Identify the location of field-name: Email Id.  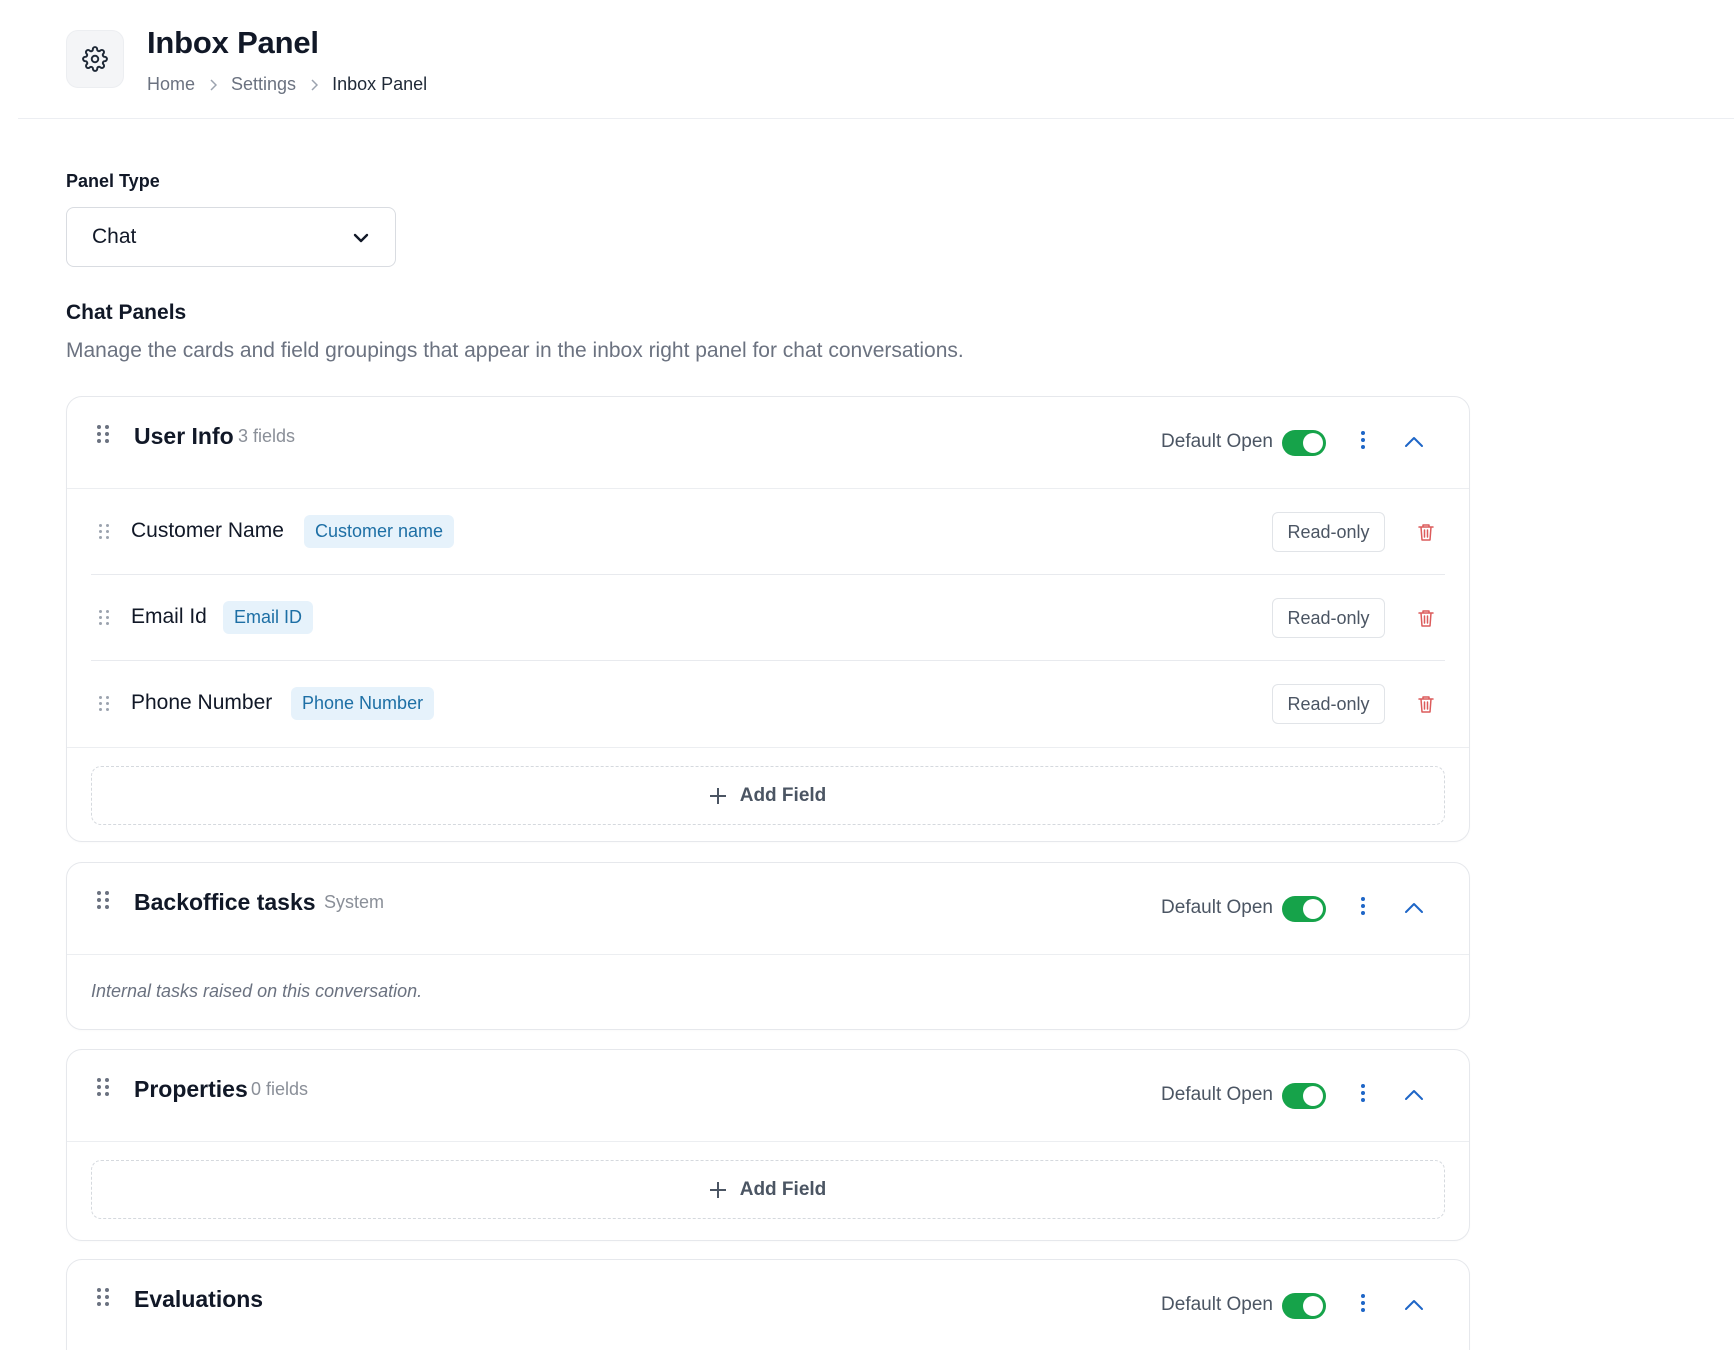
(169, 616).